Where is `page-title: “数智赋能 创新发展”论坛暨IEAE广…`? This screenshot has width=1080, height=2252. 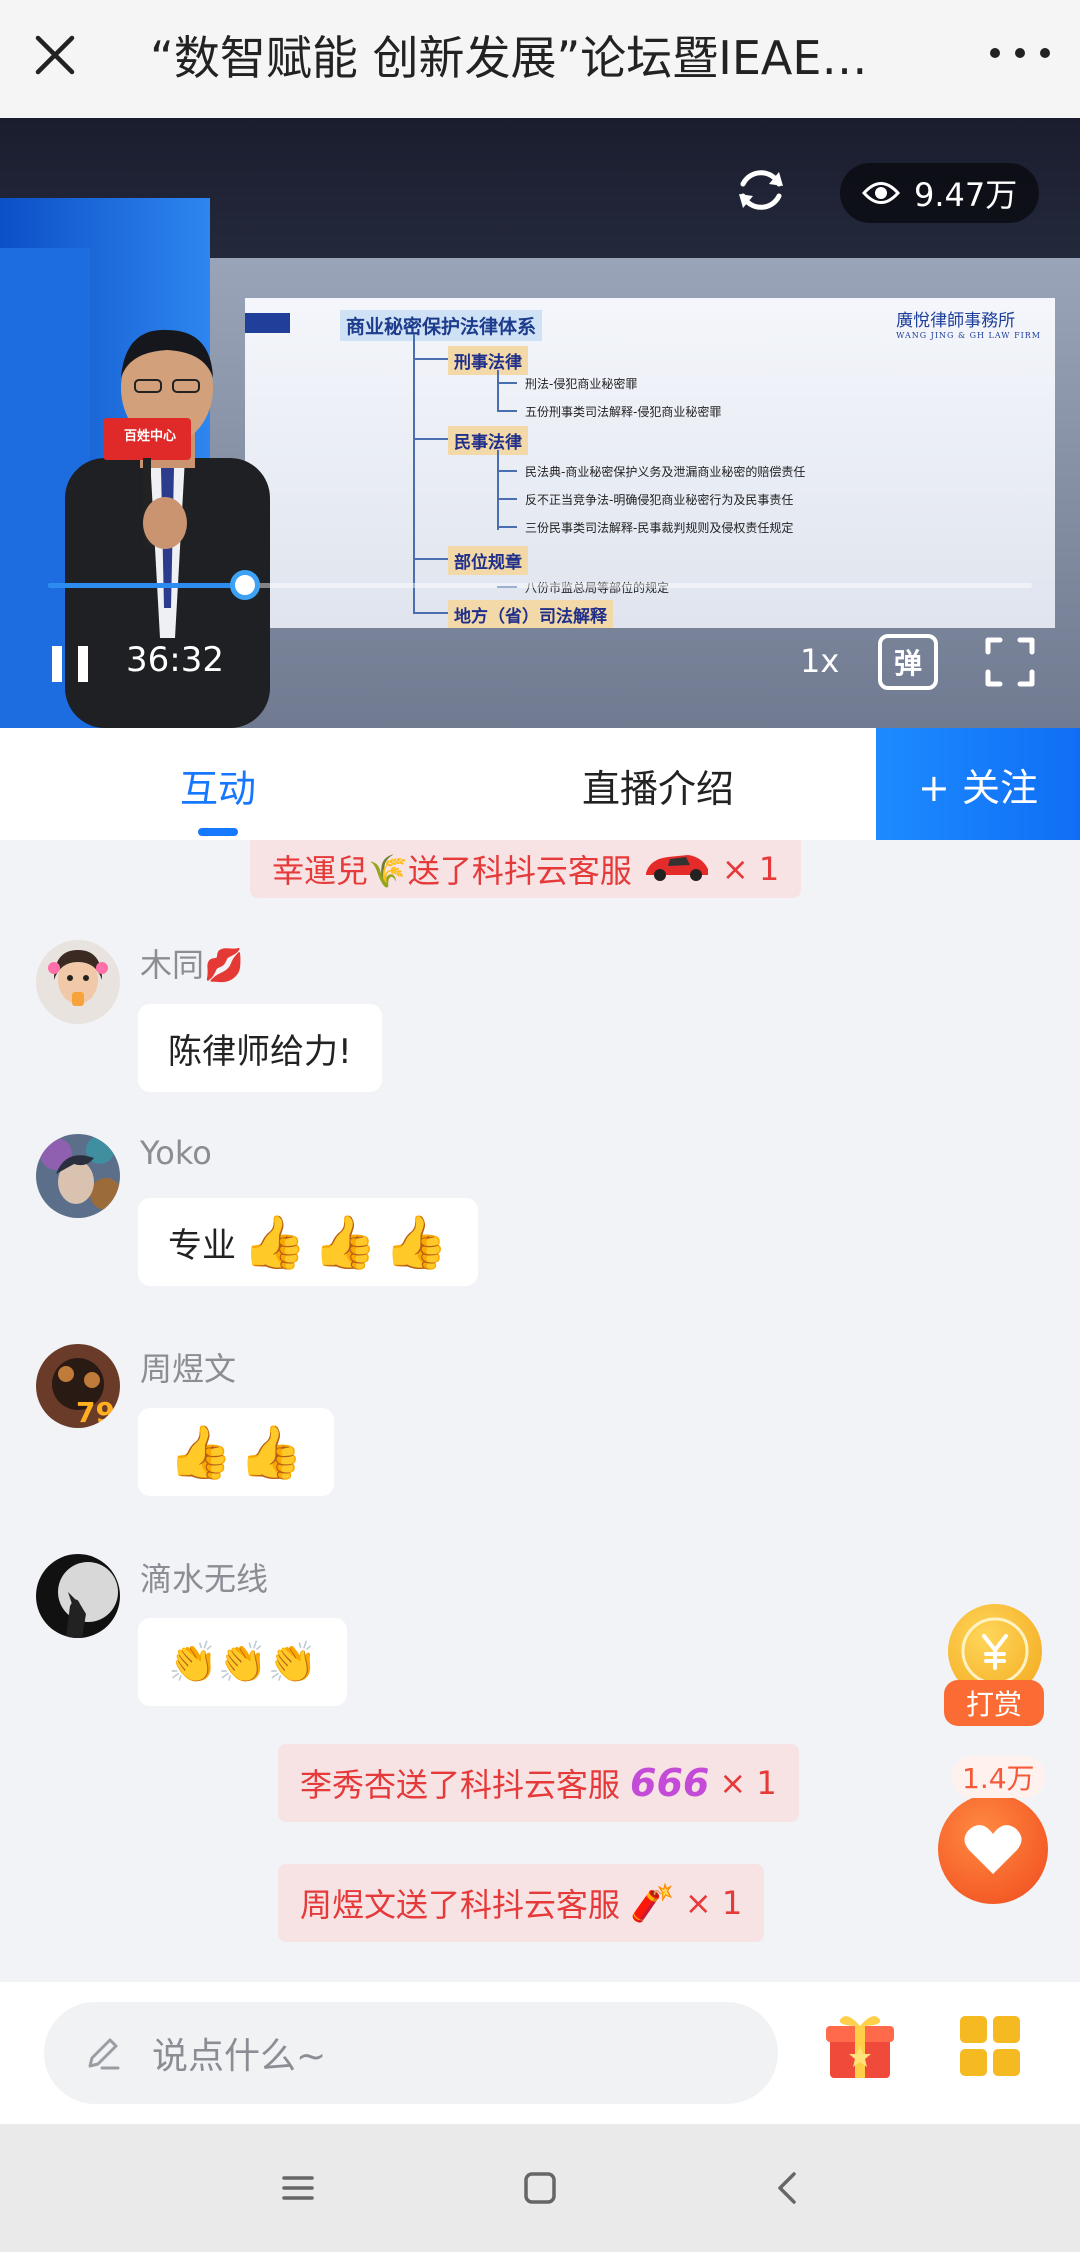 page-title: “数智赋能 创新发展”论坛暨IEAE广… is located at coordinates (530, 58).